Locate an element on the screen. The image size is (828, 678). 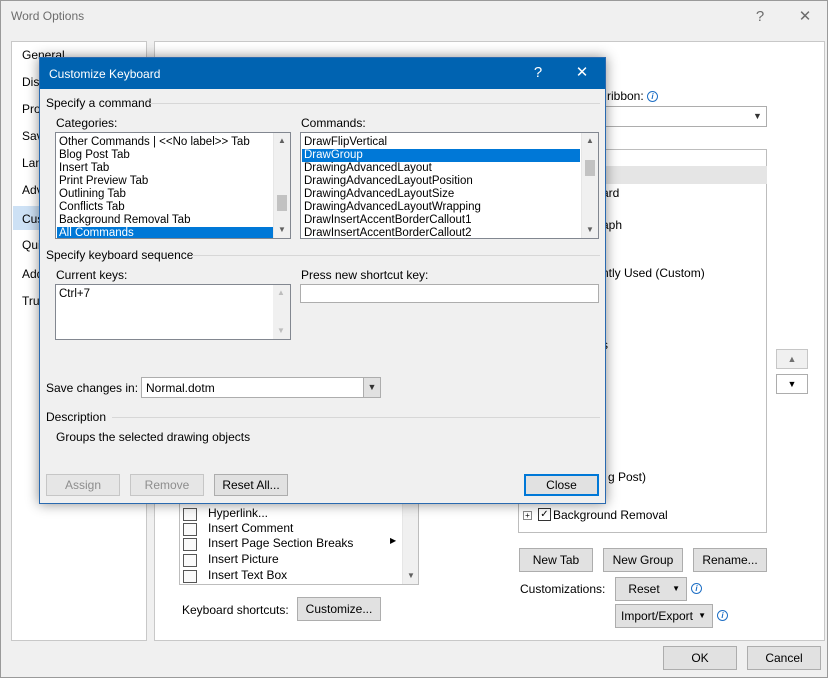
reset-dropdown-button: Reset ▼ is located at coordinates (651, 589).